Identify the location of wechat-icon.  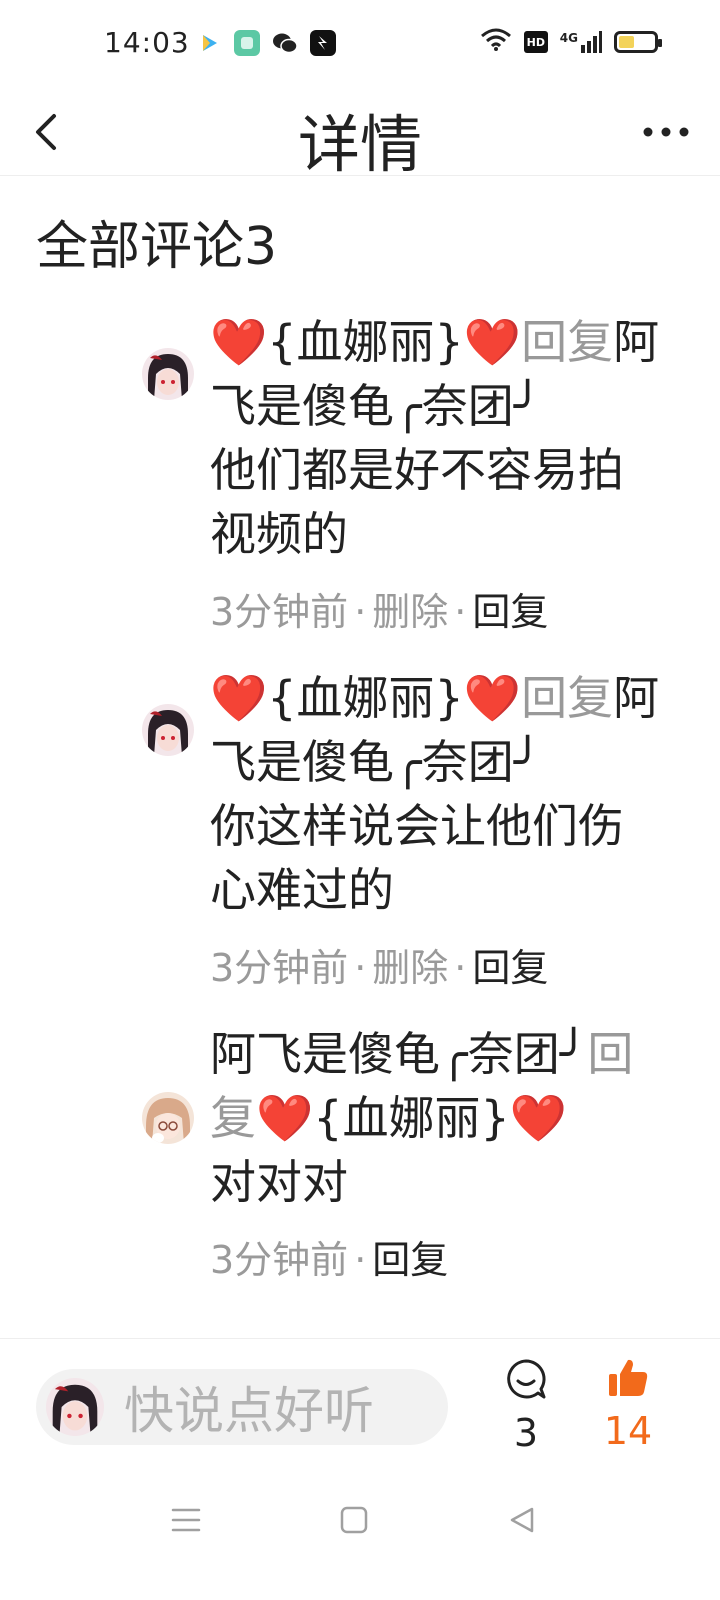
(285, 43).